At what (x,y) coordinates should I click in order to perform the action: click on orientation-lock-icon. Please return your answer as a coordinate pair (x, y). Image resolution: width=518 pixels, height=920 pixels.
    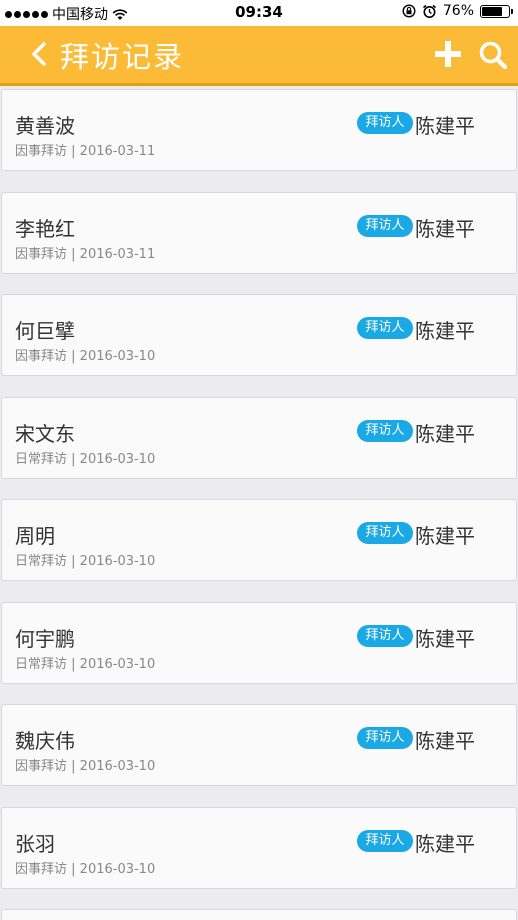
    Looking at the image, I should click on (409, 11).